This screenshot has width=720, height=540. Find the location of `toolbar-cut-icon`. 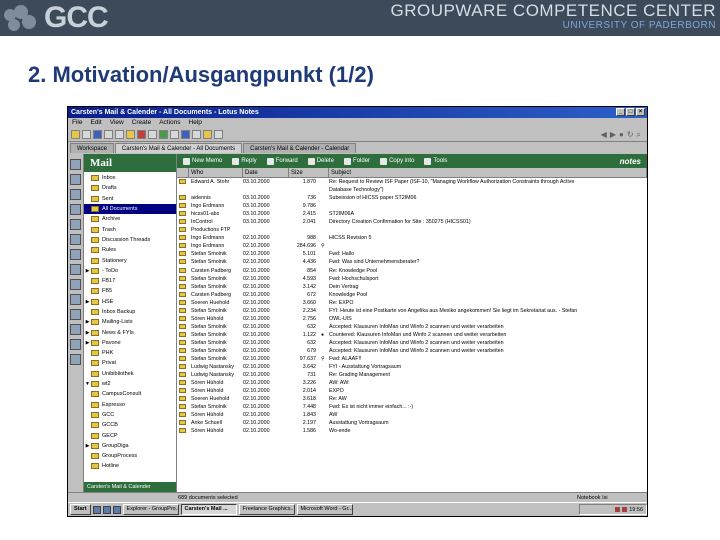

toolbar-cut-icon is located at coordinates (108, 134).